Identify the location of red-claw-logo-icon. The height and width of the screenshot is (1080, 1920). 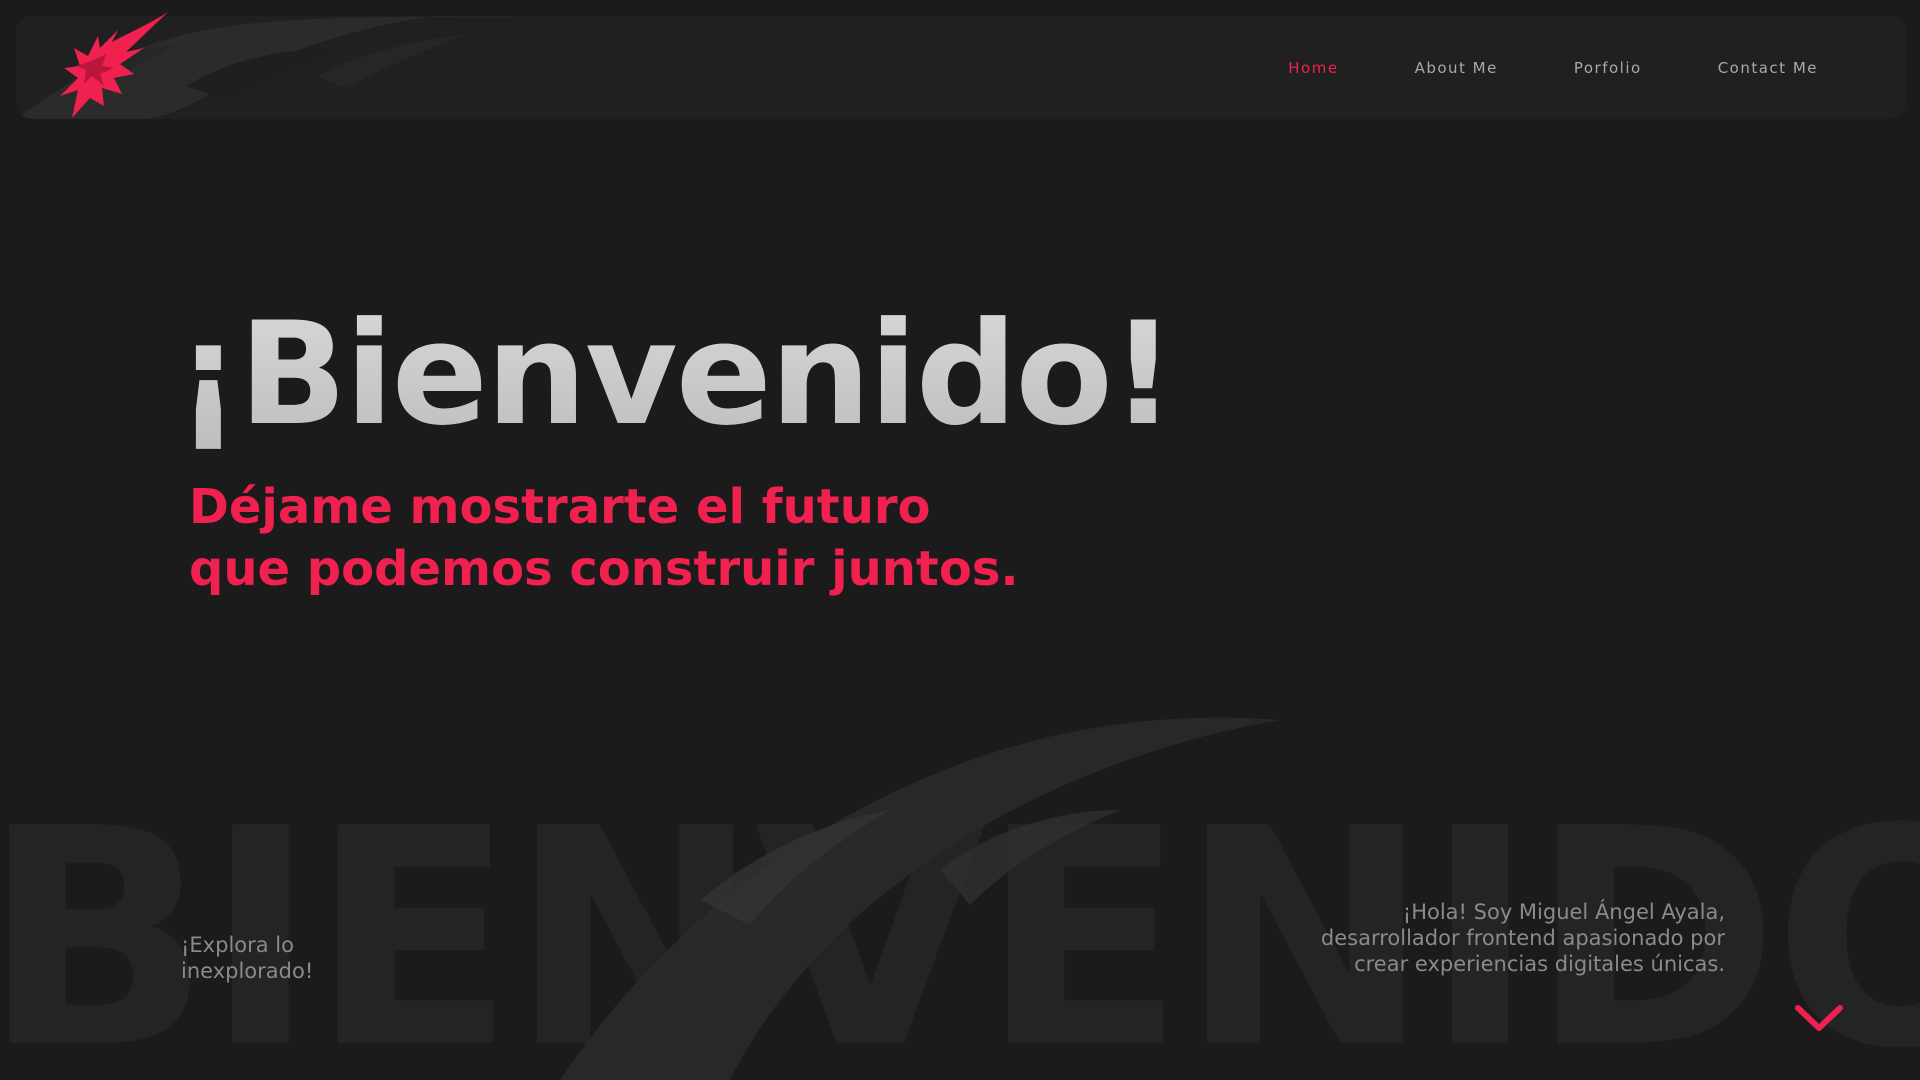
(105, 68).